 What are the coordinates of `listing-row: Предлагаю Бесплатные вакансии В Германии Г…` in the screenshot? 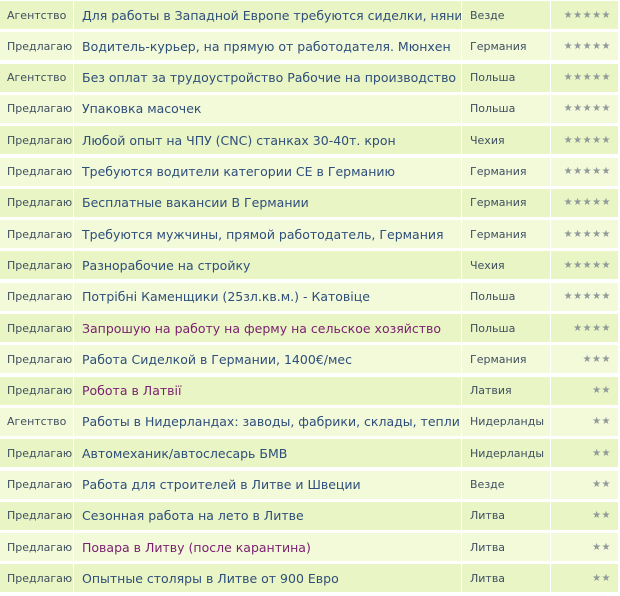 It's located at (309, 203).